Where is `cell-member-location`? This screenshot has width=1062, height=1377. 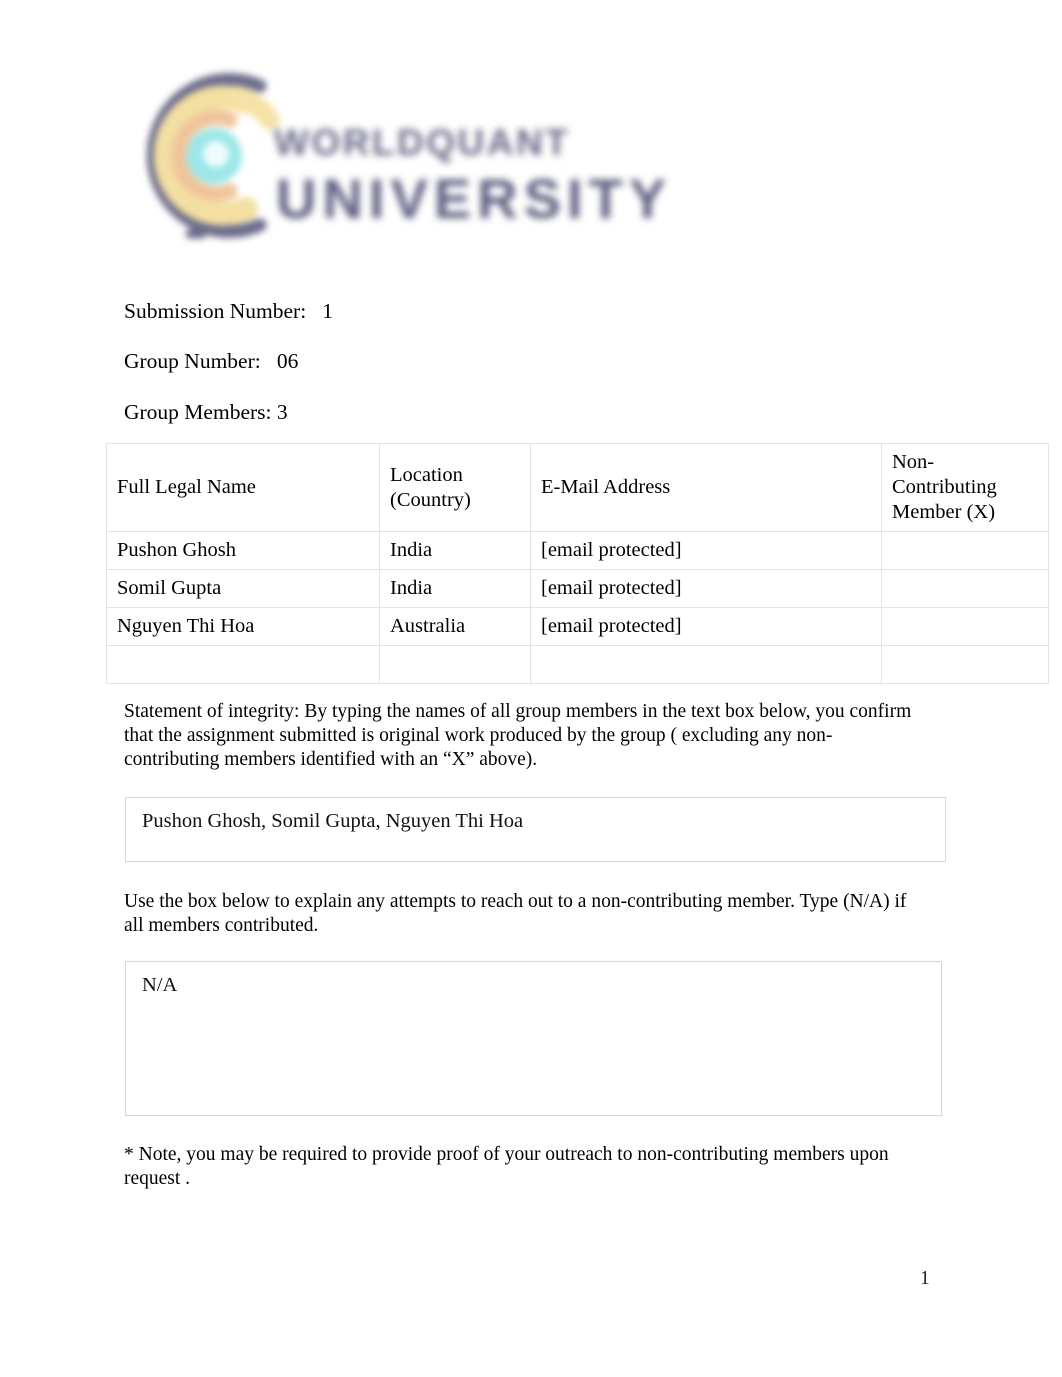 cell-member-location is located at coordinates (455, 664).